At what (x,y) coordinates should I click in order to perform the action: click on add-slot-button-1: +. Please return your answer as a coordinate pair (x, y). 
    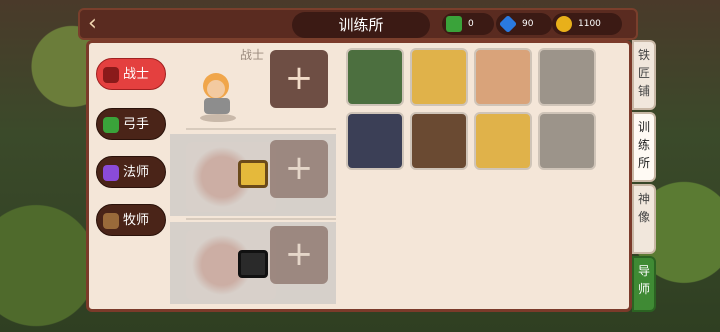
    Looking at the image, I should click on (299, 79).